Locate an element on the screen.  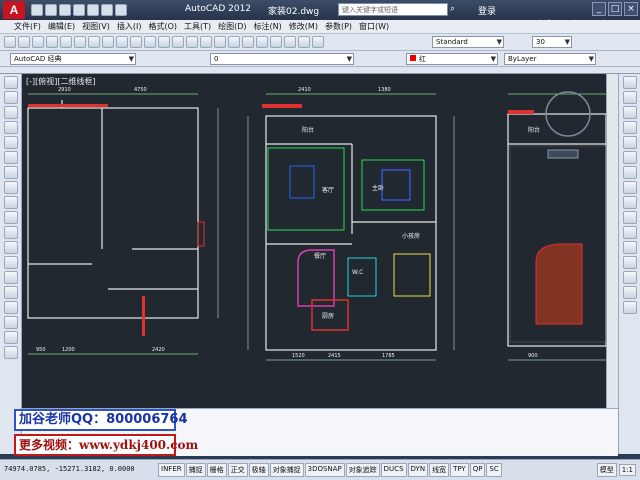
paste-icon is located at coordinates (122, 42).